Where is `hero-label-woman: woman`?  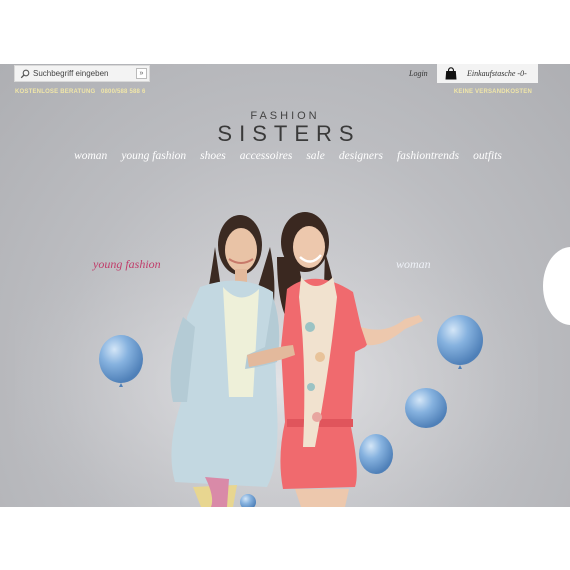 hero-label-woman: woman is located at coordinates (413, 264).